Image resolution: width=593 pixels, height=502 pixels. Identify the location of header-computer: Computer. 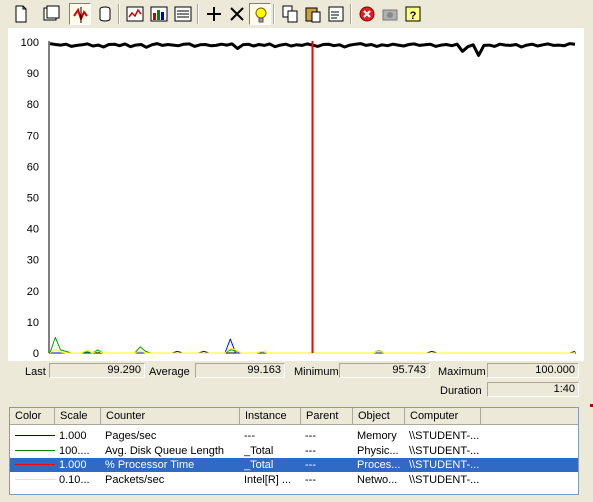
(443, 416).